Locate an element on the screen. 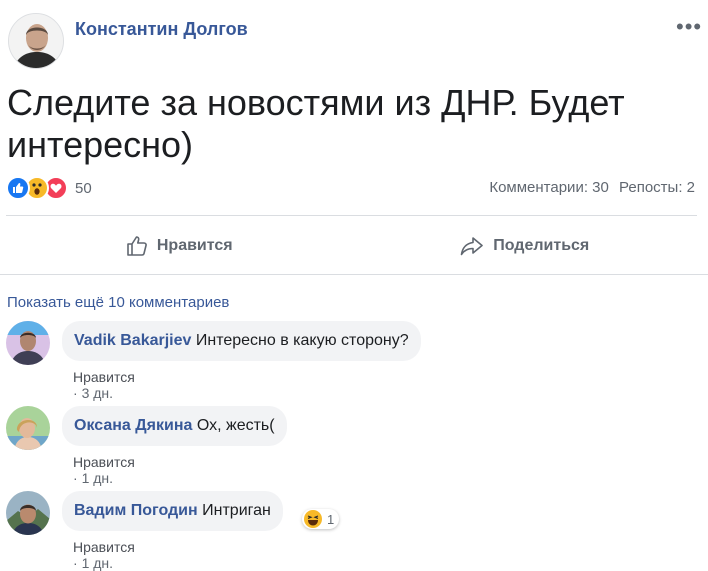  like-button: Нравится is located at coordinates (179, 246).